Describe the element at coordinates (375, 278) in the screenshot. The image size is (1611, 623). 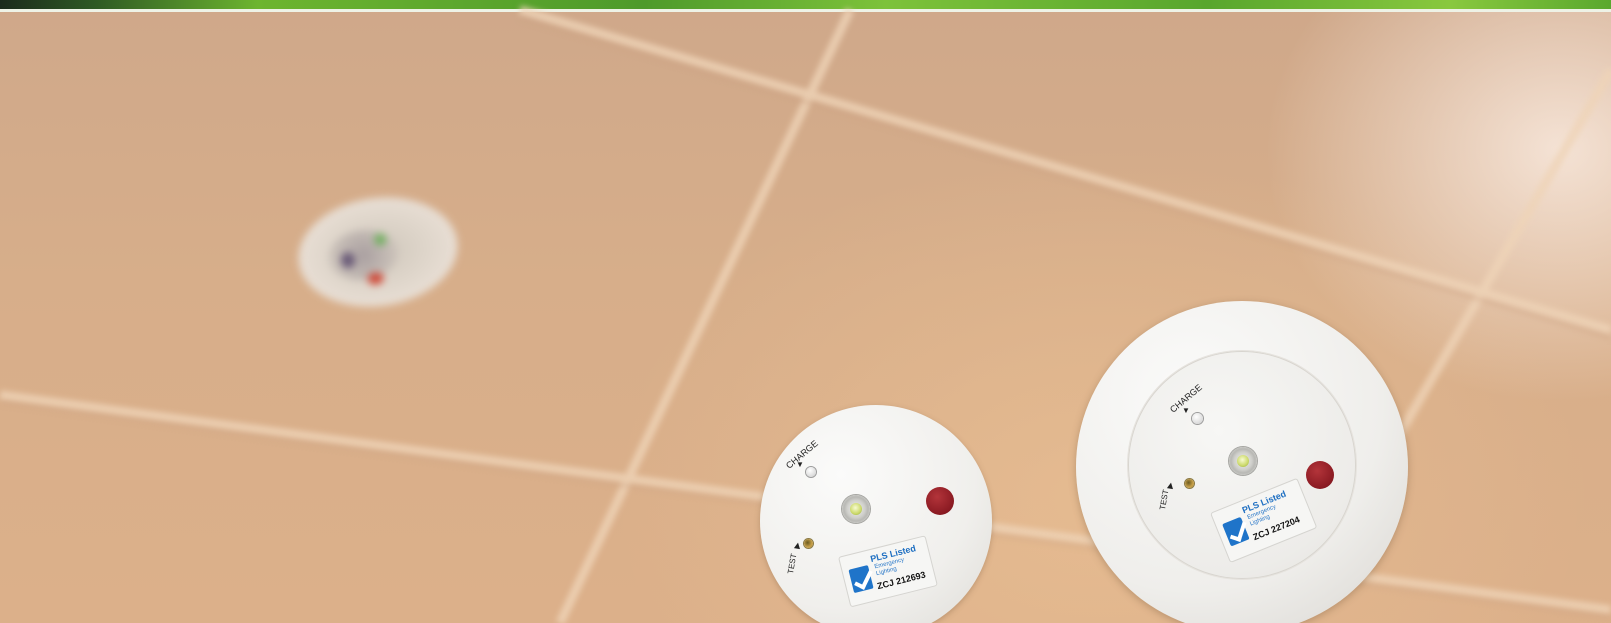
I see `red-led-icon` at that location.